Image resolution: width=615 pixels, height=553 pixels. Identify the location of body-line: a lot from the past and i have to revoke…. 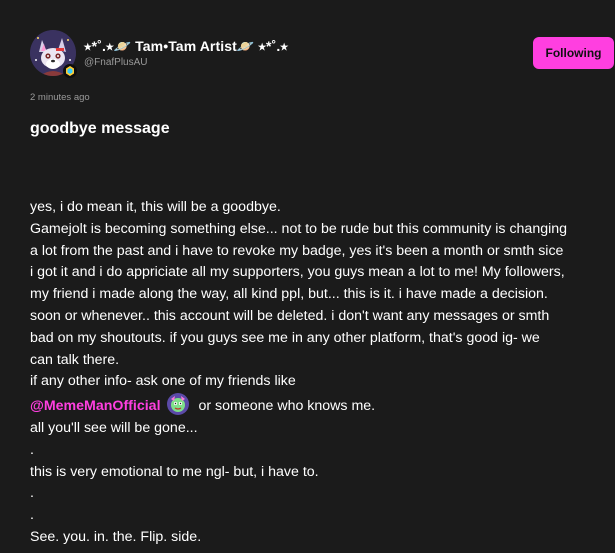
(297, 250).